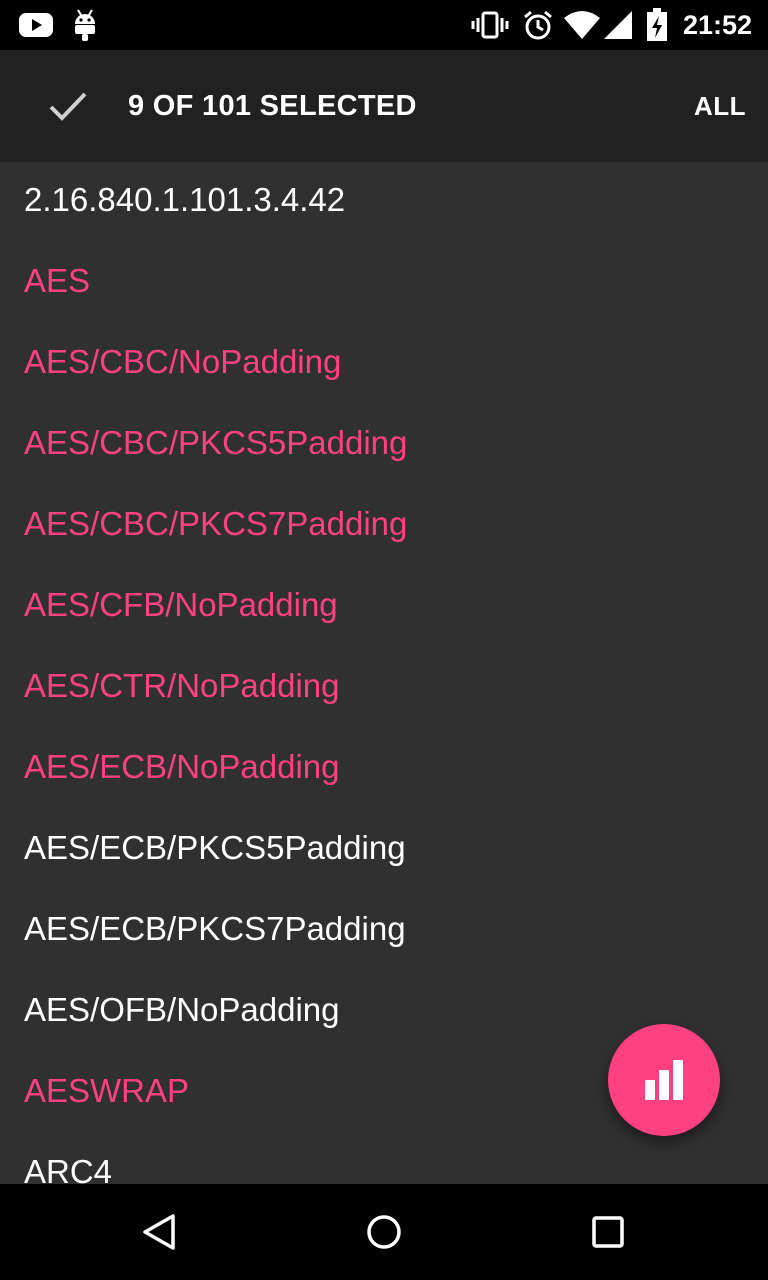 The height and width of the screenshot is (1280, 768). What do you see at coordinates (618, 25) in the screenshot?
I see `cell-signal-icon` at bounding box center [618, 25].